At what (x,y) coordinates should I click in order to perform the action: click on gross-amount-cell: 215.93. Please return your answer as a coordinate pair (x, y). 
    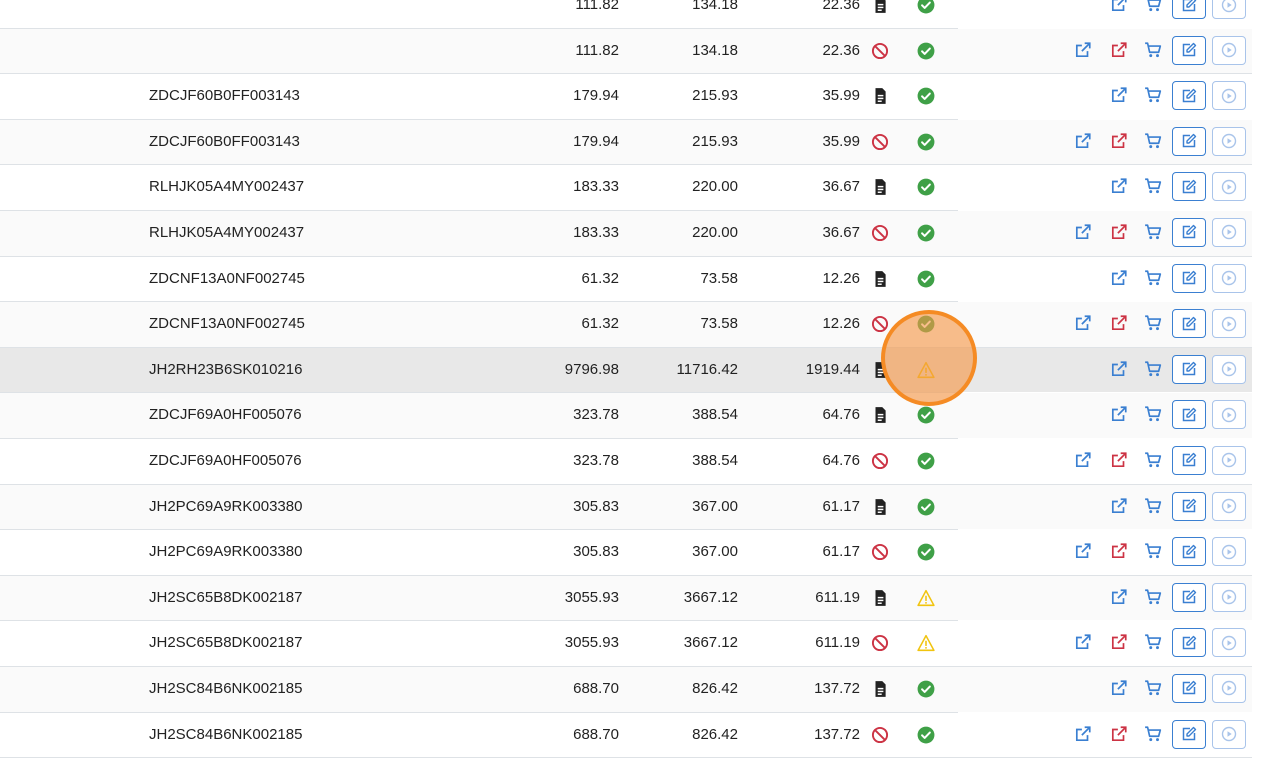
    Looking at the image, I should click on (688, 142).